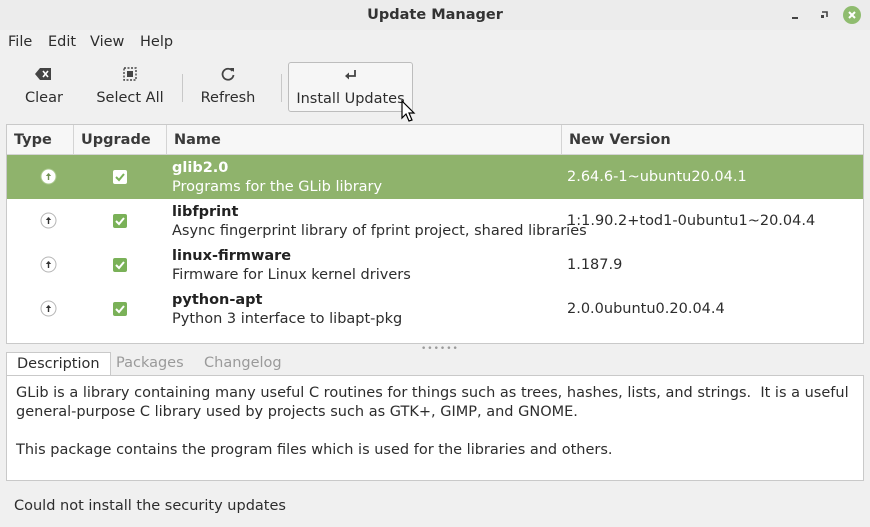 This screenshot has height=527, width=870. What do you see at coordinates (200, 168) in the screenshot?
I see `package-name: glib2.0` at bounding box center [200, 168].